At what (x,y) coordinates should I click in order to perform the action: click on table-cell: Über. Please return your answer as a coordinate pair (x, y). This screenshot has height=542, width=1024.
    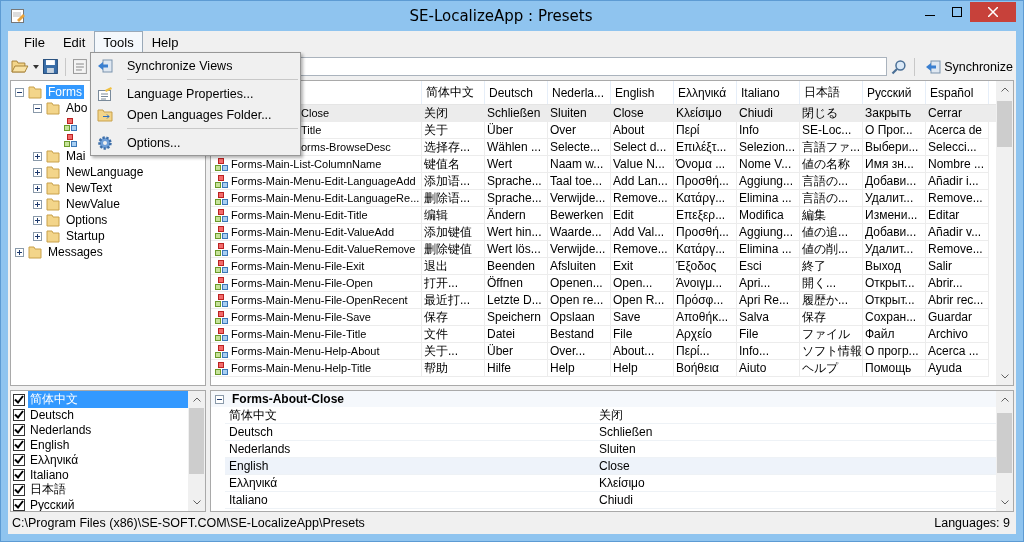
    Looking at the image, I should click on (516, 130).